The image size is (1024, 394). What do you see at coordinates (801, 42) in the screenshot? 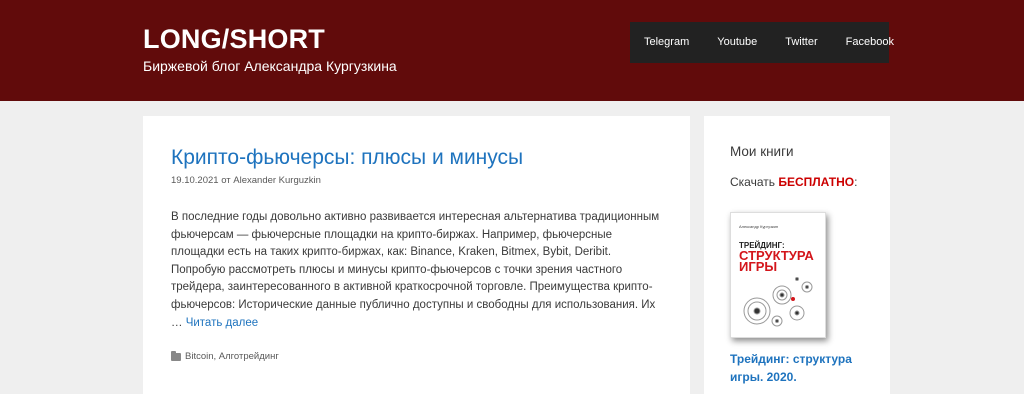
I see `nav-item-twitter: Twitter` at bounding box center [801, 42].